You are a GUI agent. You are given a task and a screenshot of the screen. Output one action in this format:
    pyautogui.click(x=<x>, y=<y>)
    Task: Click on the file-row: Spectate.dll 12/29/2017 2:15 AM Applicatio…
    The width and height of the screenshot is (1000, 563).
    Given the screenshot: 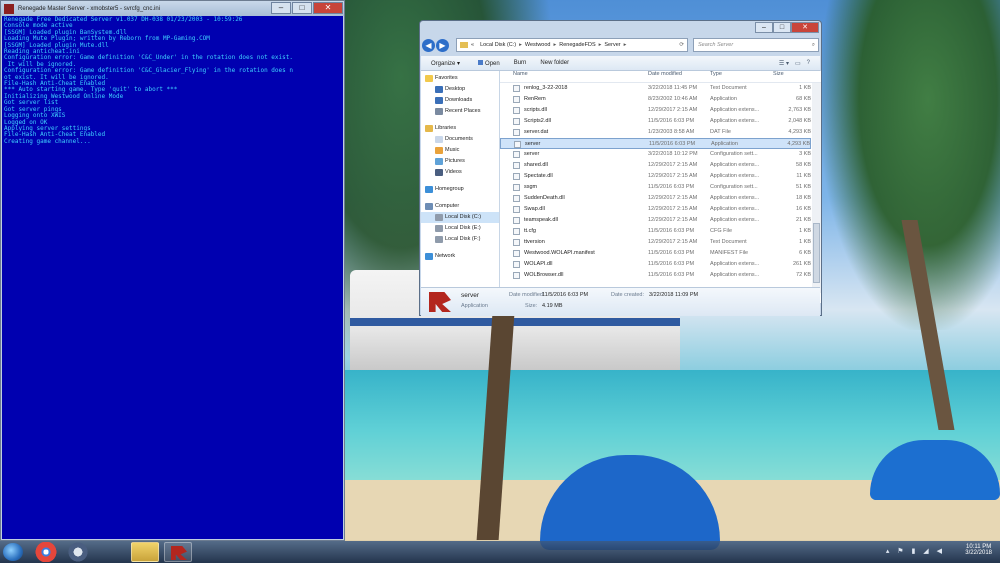 What is the action you would take?
    pyautogui.click(x=655, y=176)
    